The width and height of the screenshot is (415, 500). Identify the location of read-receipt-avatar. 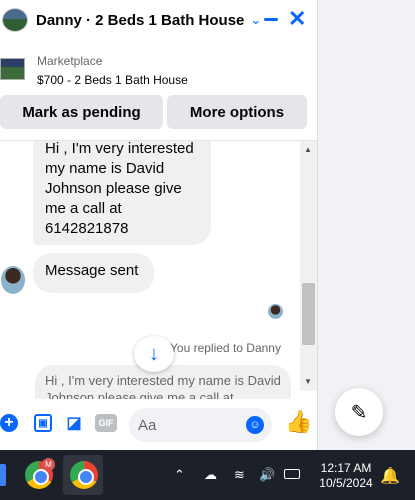
(275, 311).